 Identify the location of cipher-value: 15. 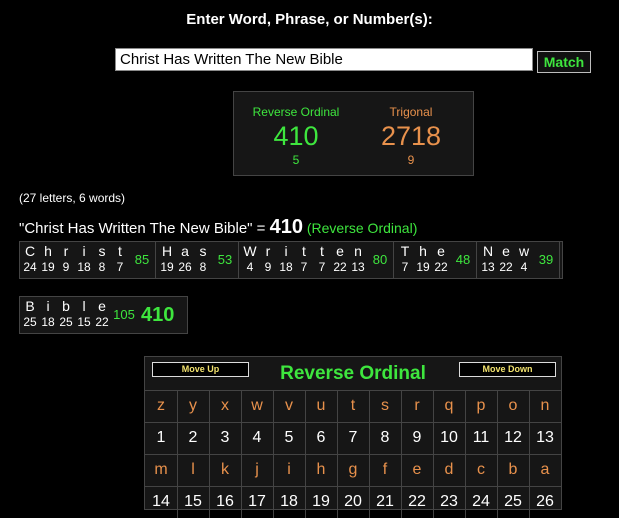
(193, 501).